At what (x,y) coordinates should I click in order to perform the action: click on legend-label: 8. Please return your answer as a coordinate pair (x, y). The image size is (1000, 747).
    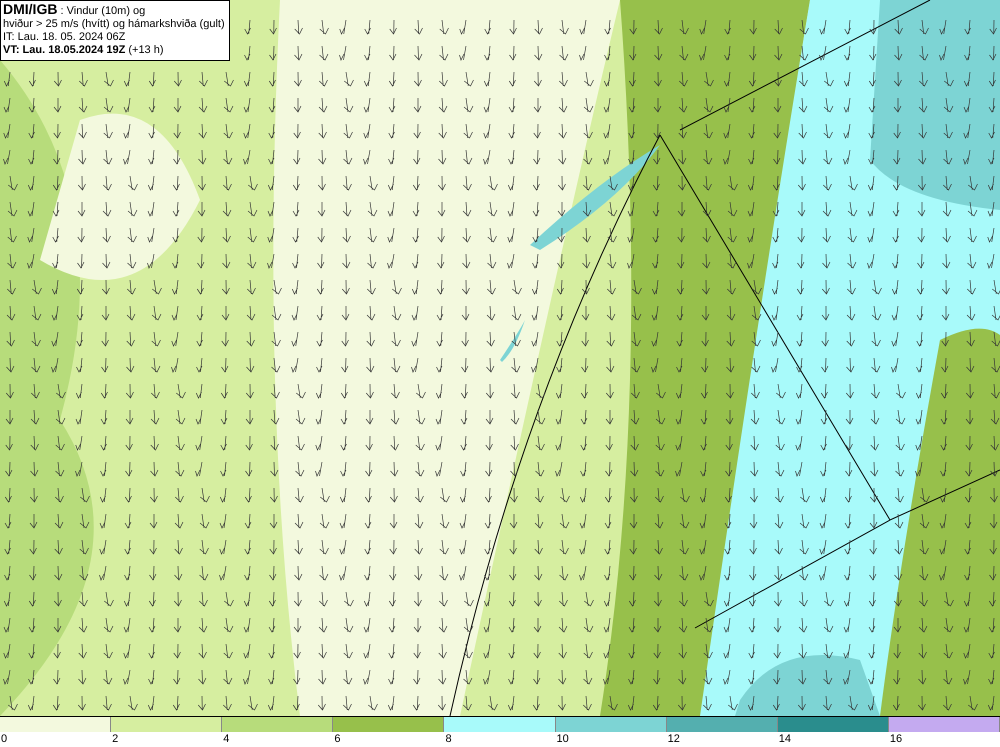
    Looking at the image, I should click on (448, 739).